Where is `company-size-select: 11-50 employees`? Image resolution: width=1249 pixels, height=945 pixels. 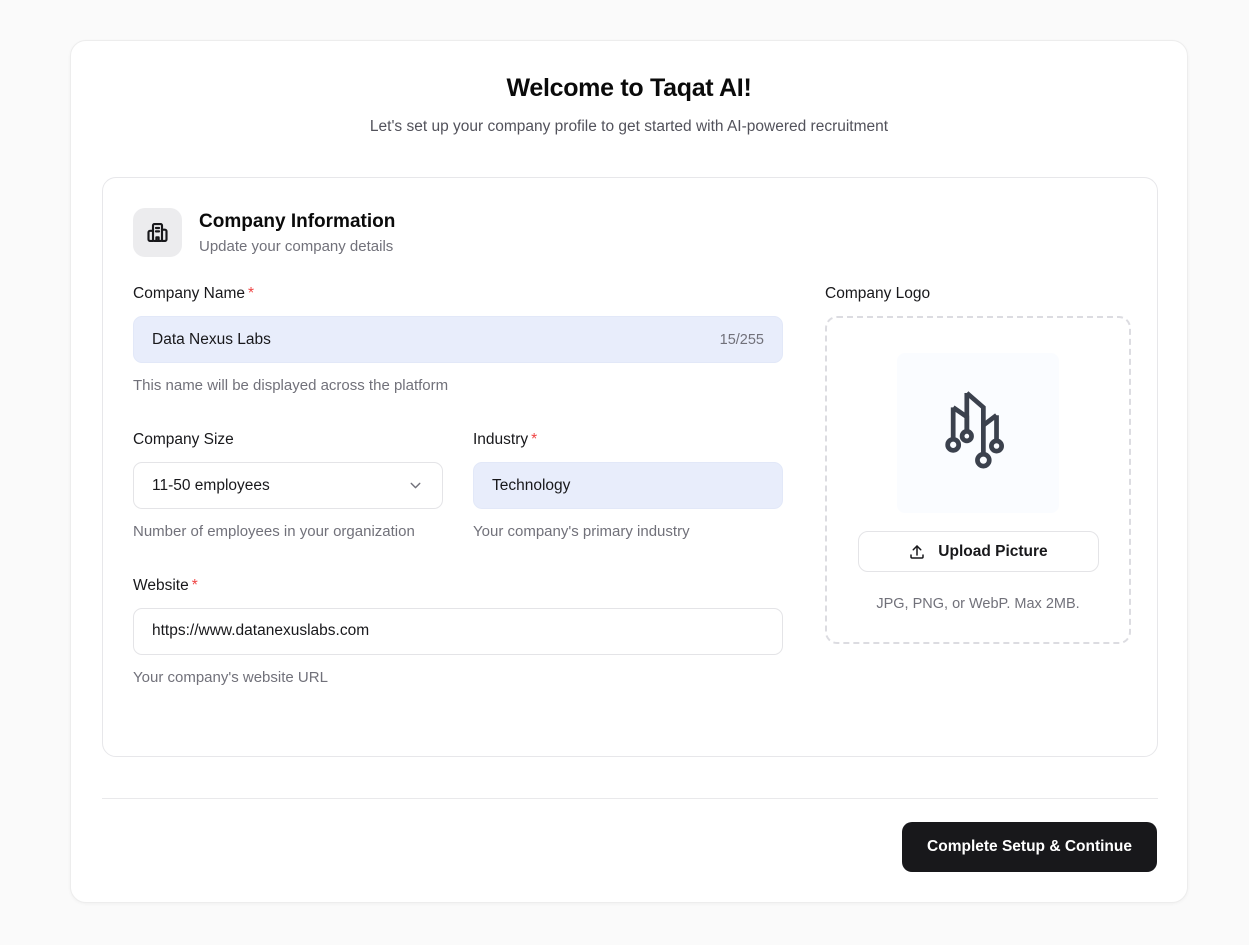 company-size-select: 11-50 employees is located at coordinates (288, 486).